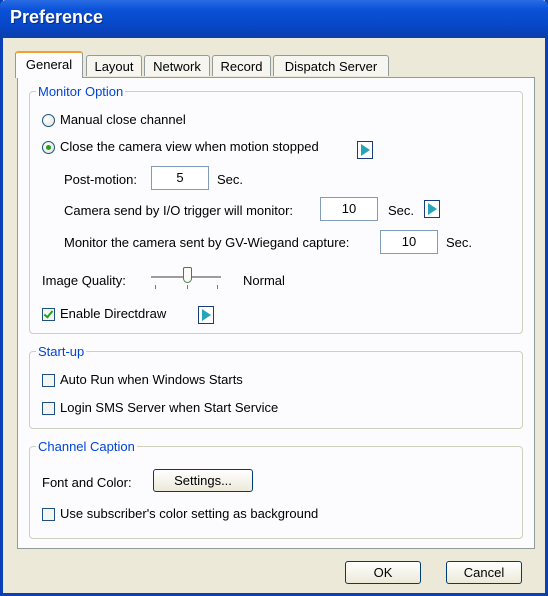 The height and width of the screenshot is (596, 548). What do you see at coordinates (484, 572) in the screenshot?
I see `cancel-button: Cancel` at bounding box center [484, 572].